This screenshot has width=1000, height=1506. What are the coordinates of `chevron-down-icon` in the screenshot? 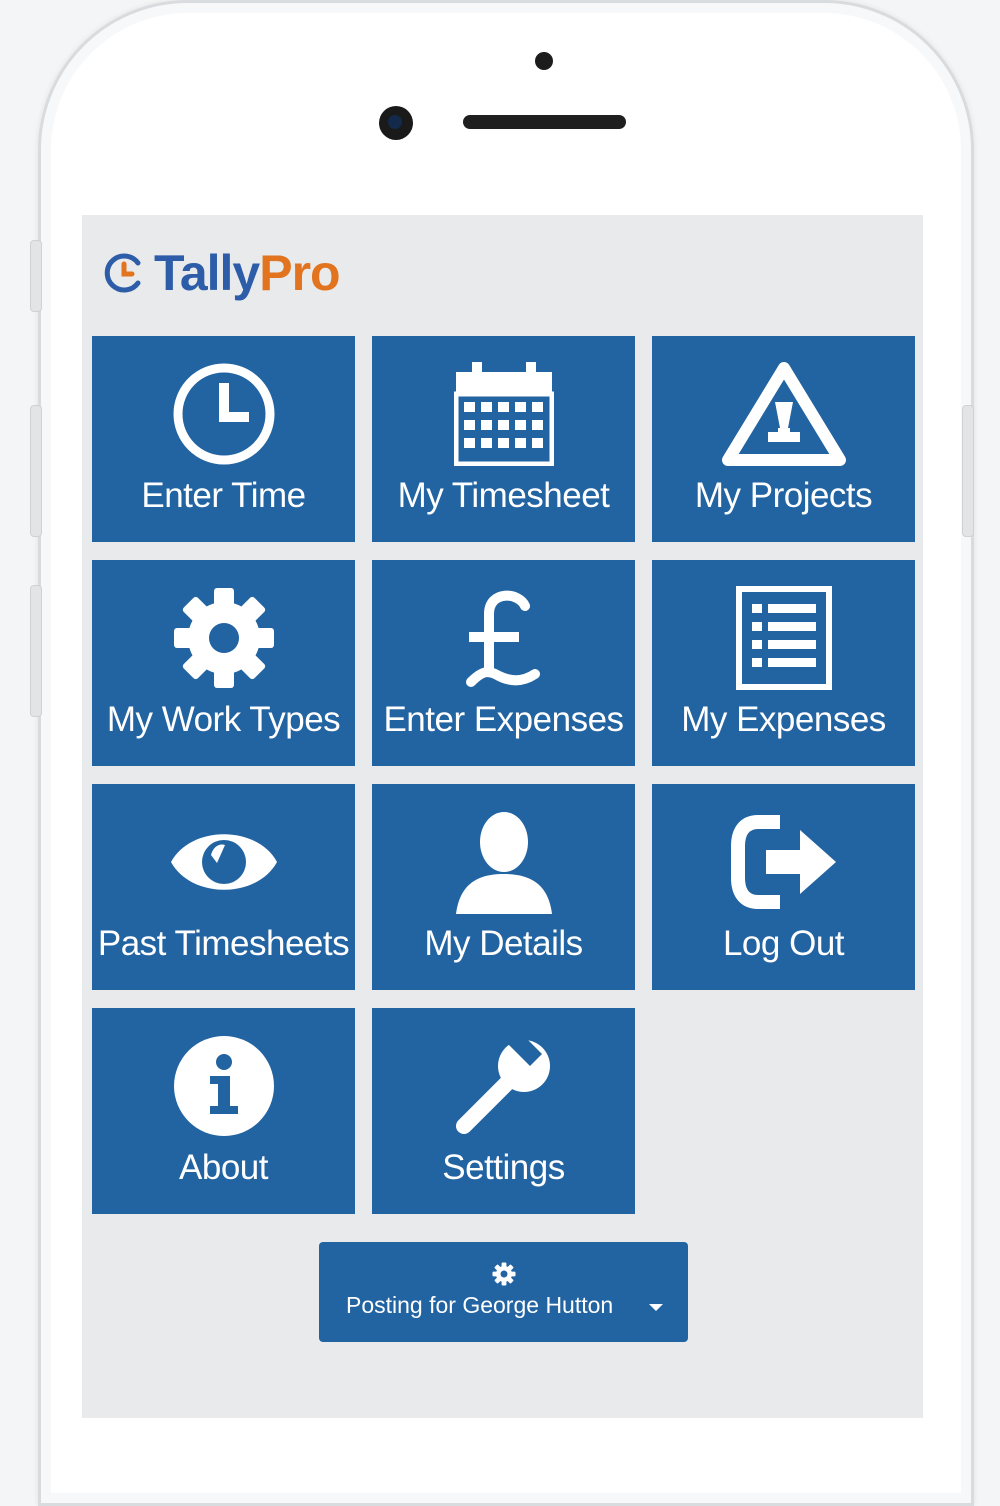 It's located at (656, 1307).